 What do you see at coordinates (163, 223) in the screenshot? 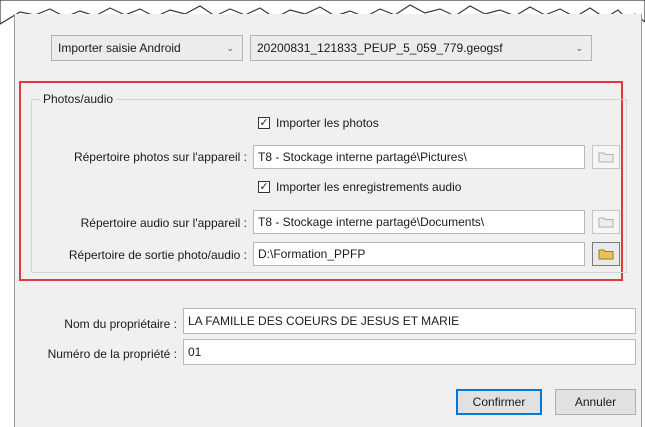
I see `audio-dir-label: Répertoire audio sur l'appareil :` at bounding box center [163, 223].